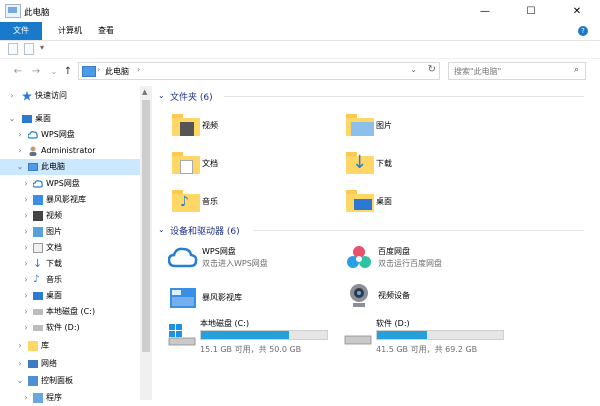  What do you see at coordinates (42, 47) in the screenshot?
I see `customize-toolbar-icon: ▾` at bounding box center [42, 47].